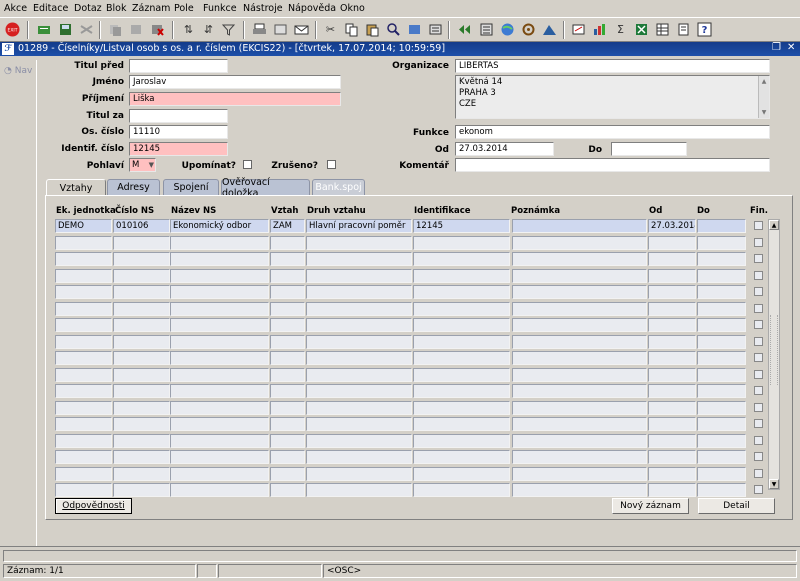  What do you see at coordinates (352, 8) in the screenshot?
I see `menu-okno: Okno` at bounding box center [352, 8].